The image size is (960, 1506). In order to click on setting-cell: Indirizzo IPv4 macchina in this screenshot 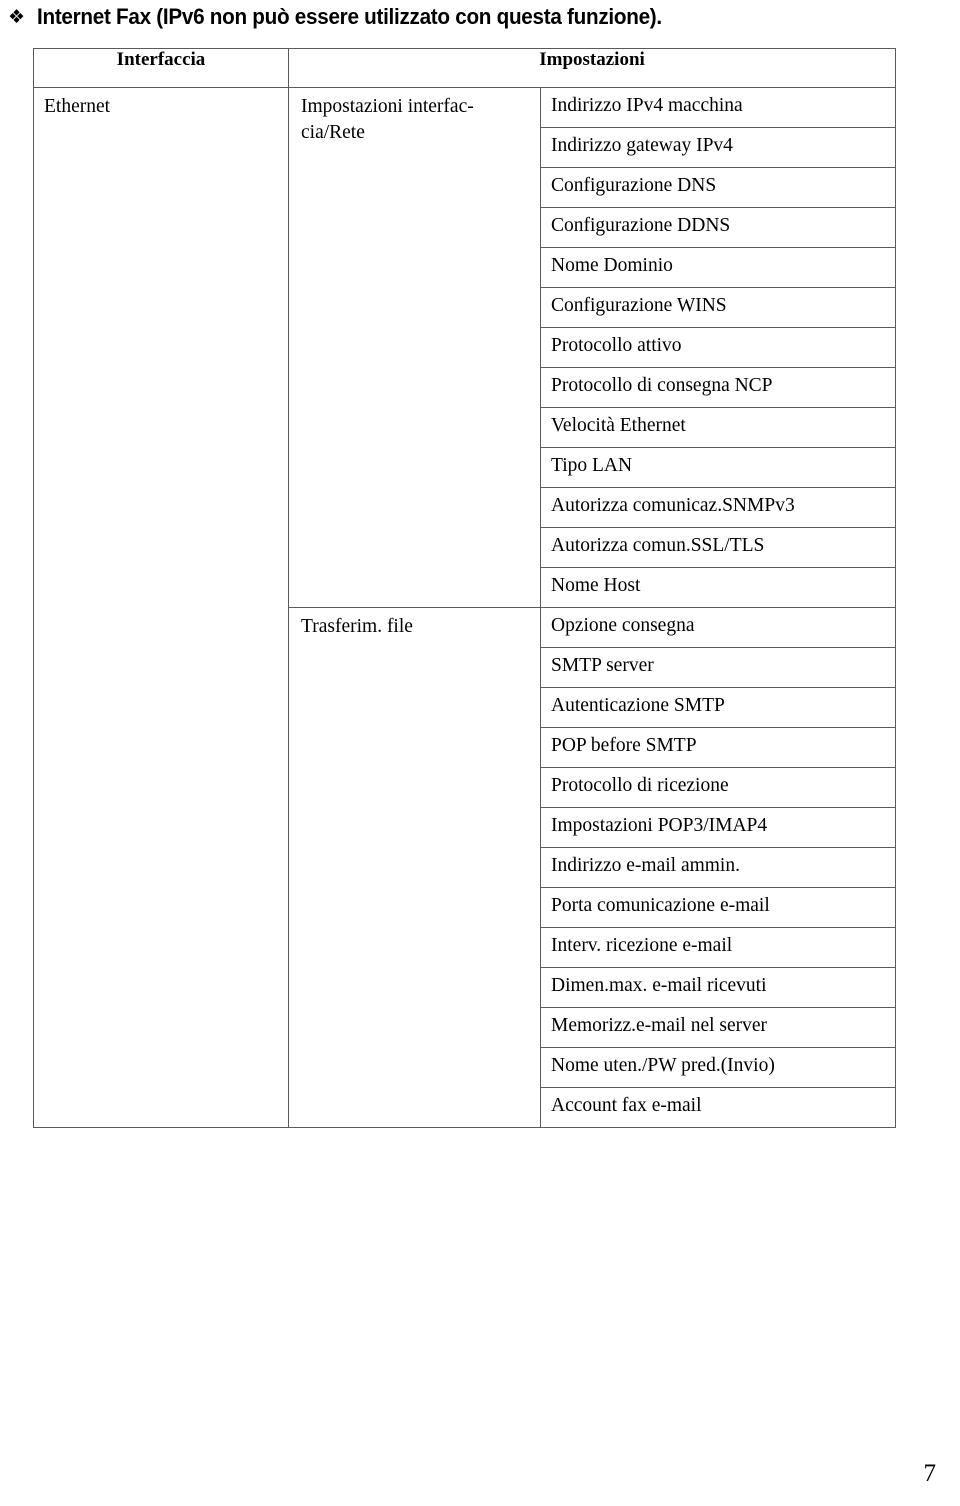, I will do `click(718, 107)`.